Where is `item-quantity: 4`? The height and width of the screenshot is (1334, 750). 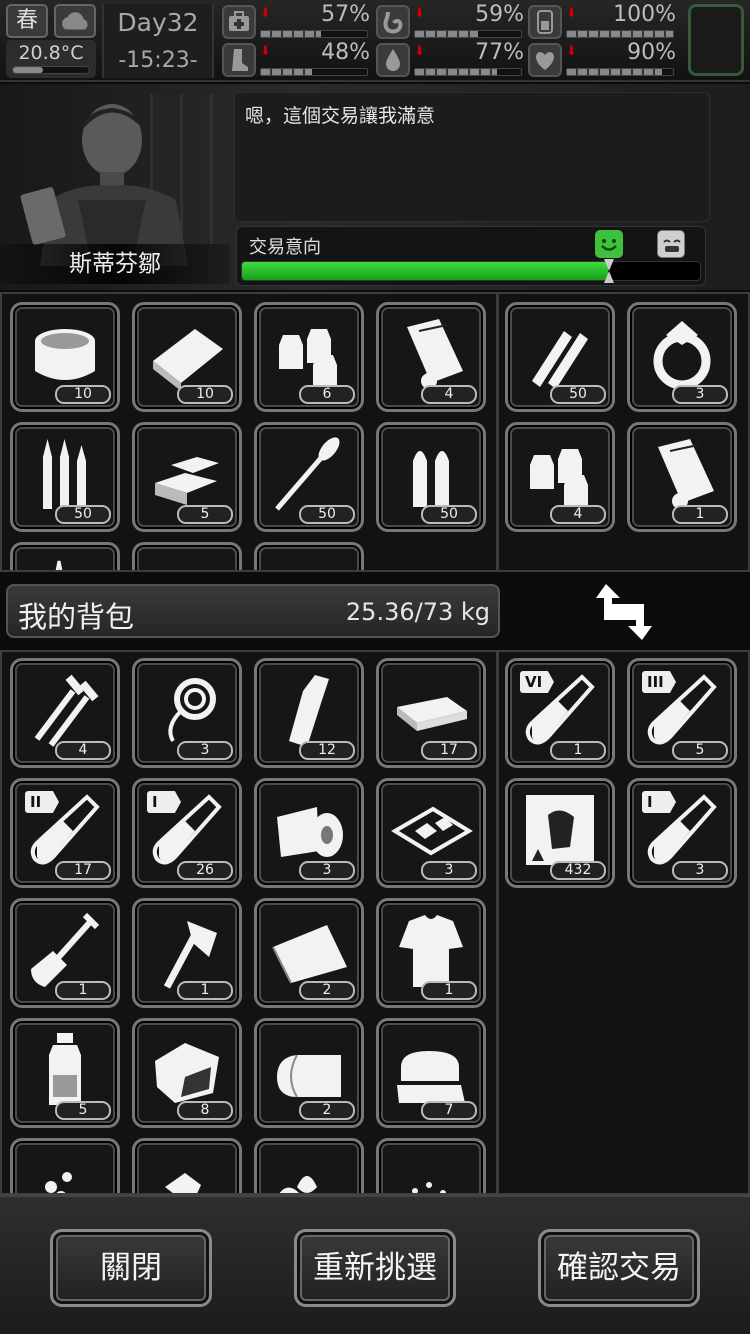
item-quantity: 4 is located at coordinates (578, 514).